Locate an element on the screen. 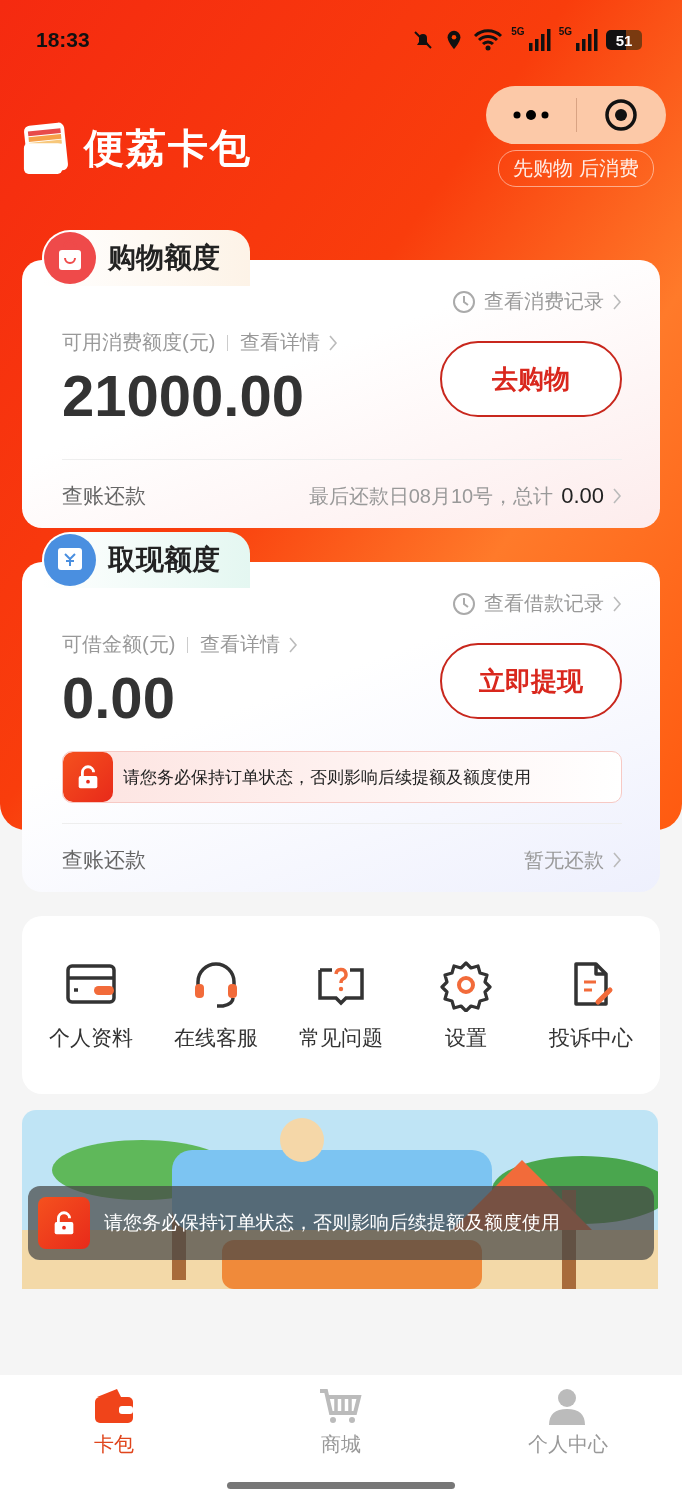  action-button: 立即提现 is located at coordinates (531, 681).